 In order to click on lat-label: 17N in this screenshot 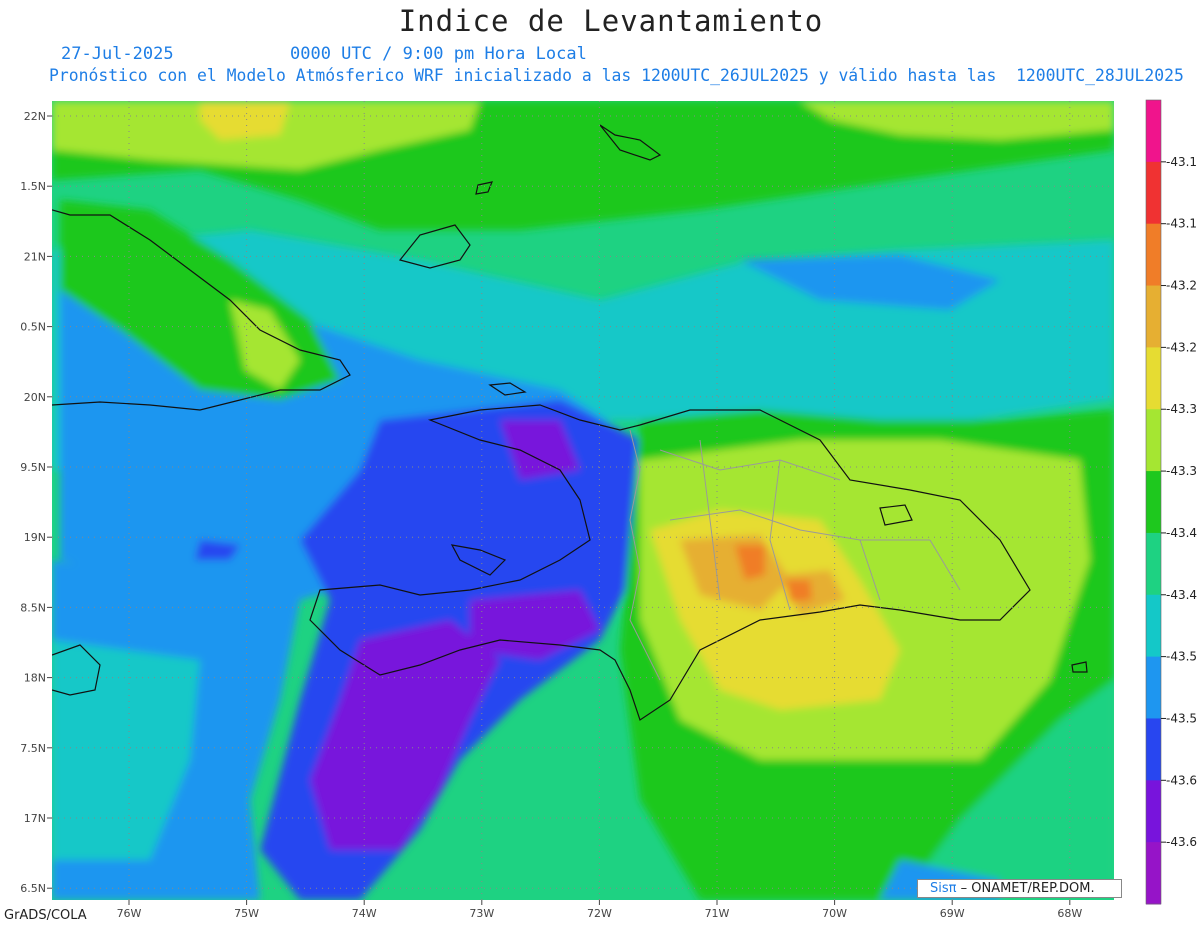, I will do `click(35, 818)`.